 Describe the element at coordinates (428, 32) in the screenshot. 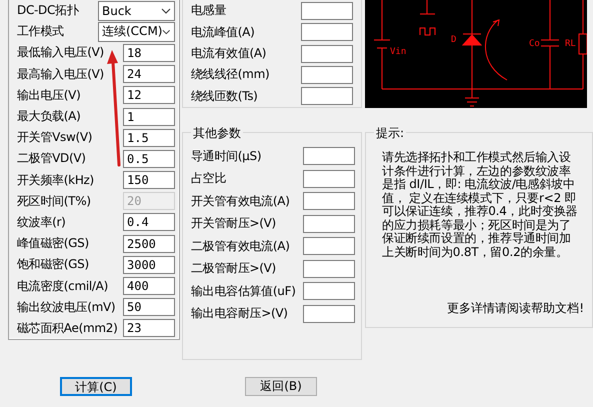

I see `pulse-wave-icon` at that location.